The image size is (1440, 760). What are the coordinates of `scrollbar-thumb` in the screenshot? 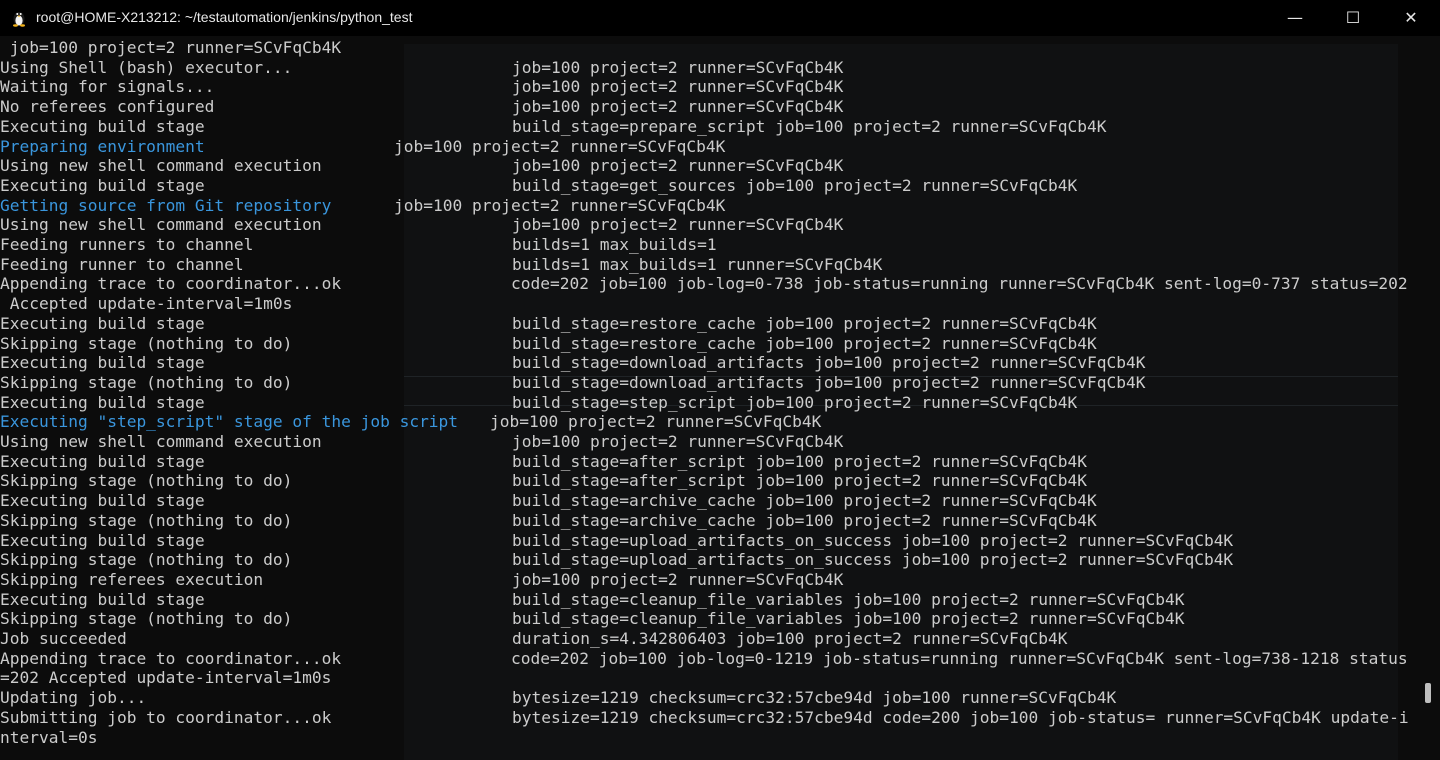 It's located at (1428, 693).